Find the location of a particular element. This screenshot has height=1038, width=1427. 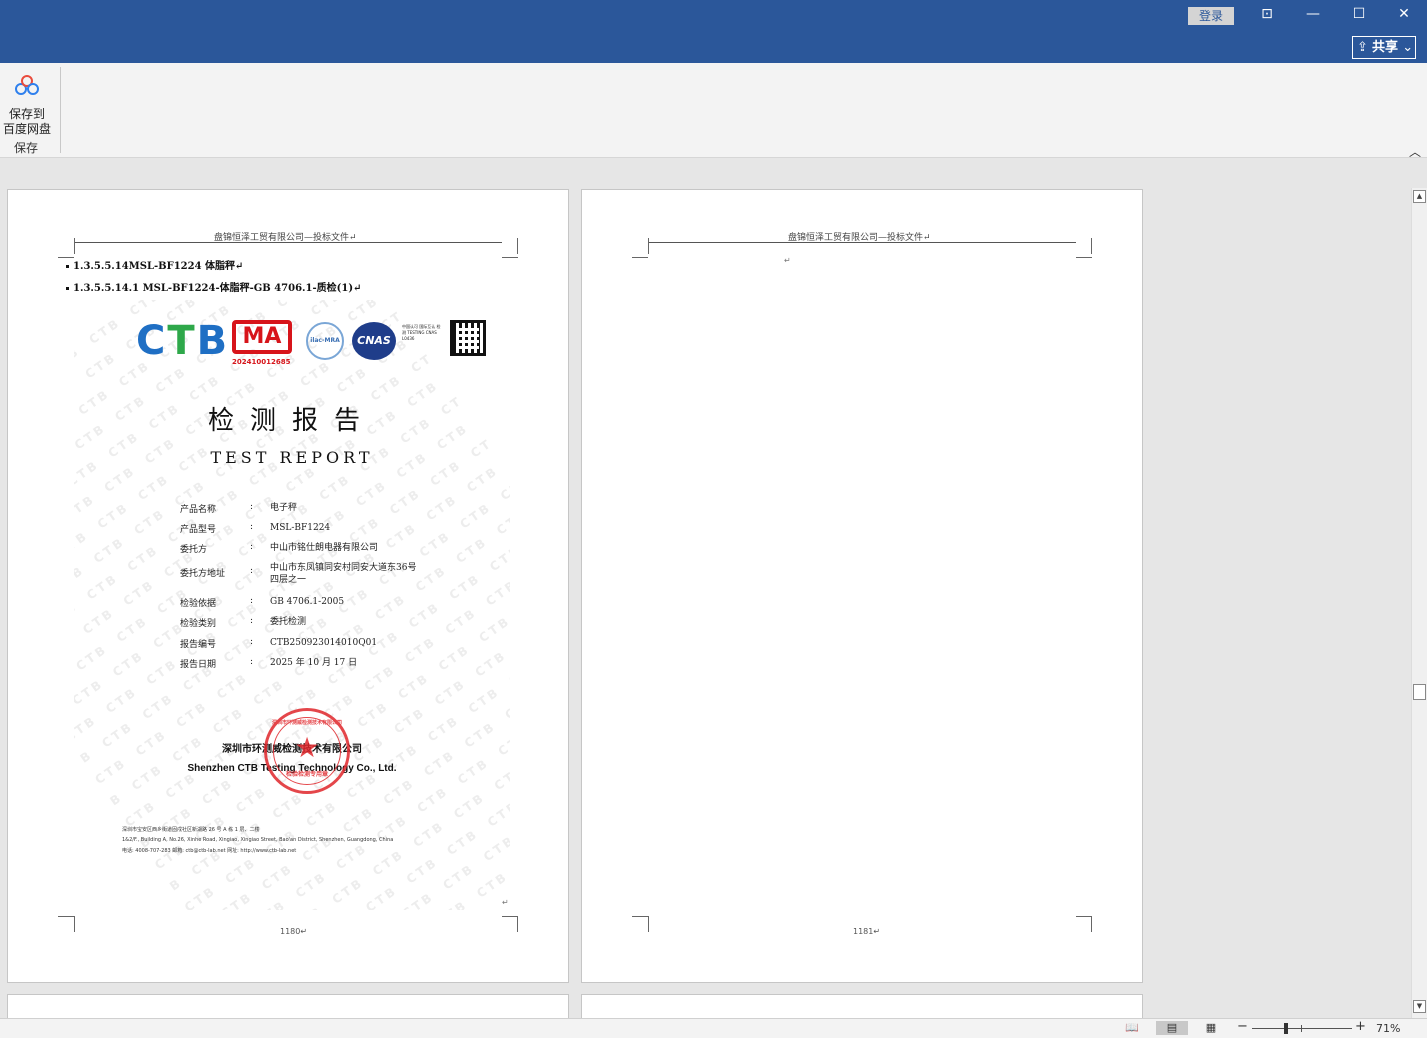

status-bar: 📖 ▤ ▦ − + 71% is located at coordinates (713, 1028).